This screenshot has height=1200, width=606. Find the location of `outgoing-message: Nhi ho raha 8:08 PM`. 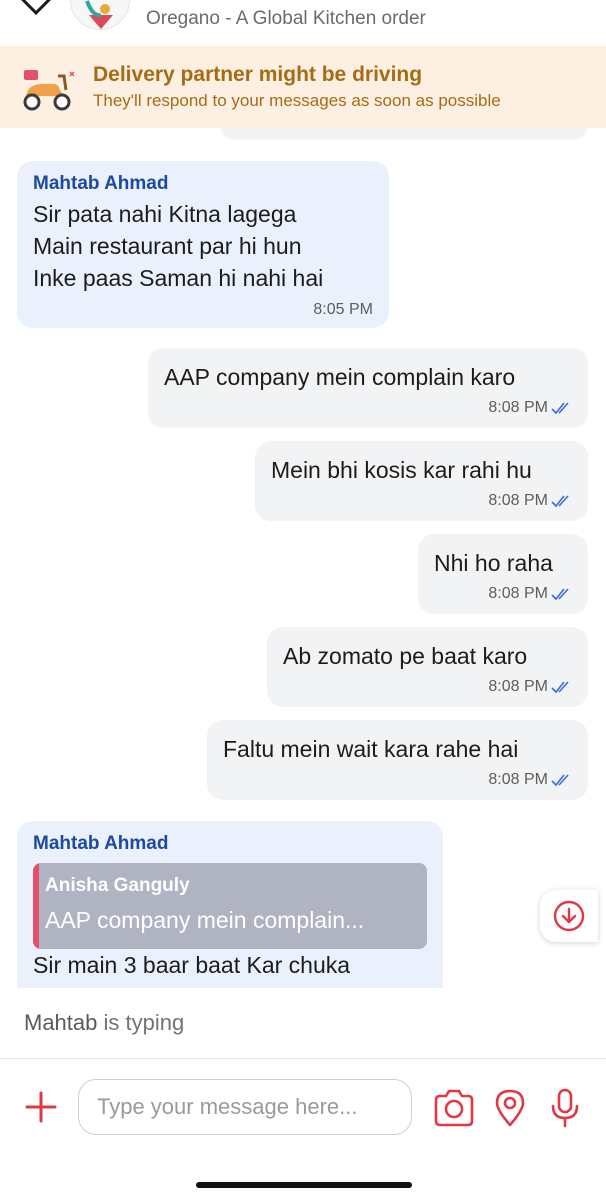

outgoing-message: Nhi ho raha 8:08 PM is located at coordinates (503, 574).